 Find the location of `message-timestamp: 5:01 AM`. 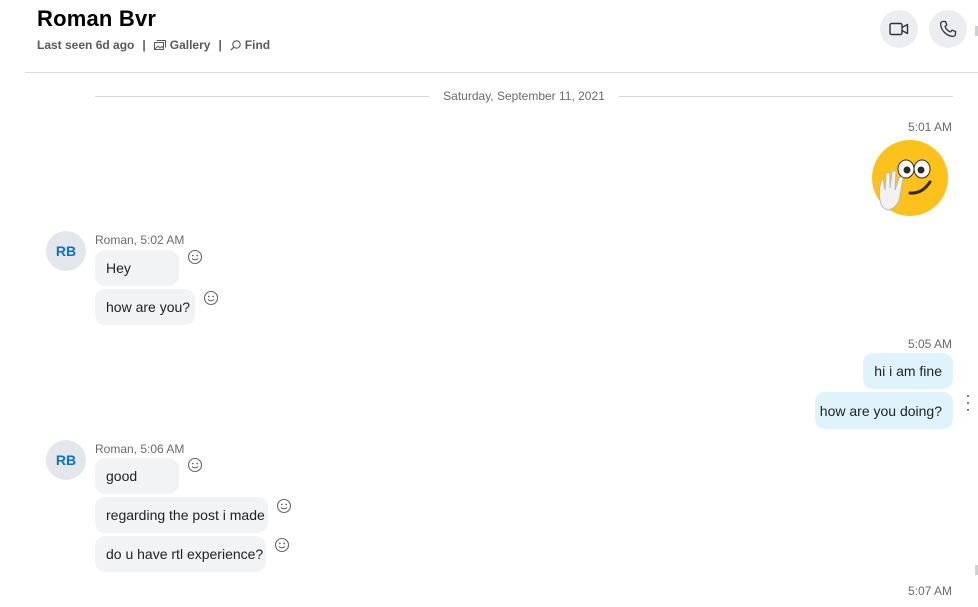

message-timestamp: 5:01 AM is located at coordinates (929, 127).